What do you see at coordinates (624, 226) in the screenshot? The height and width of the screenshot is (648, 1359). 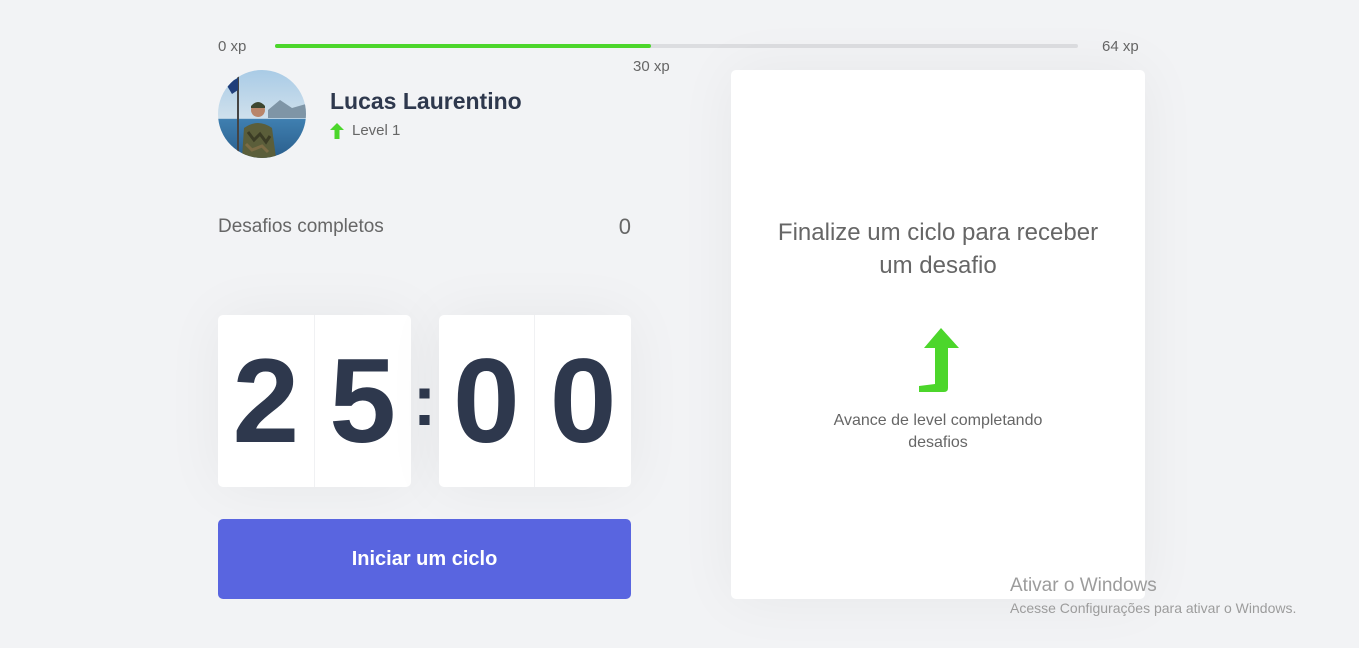 I see `completed-challenges-count: 0` at bounding box center [624, 226].